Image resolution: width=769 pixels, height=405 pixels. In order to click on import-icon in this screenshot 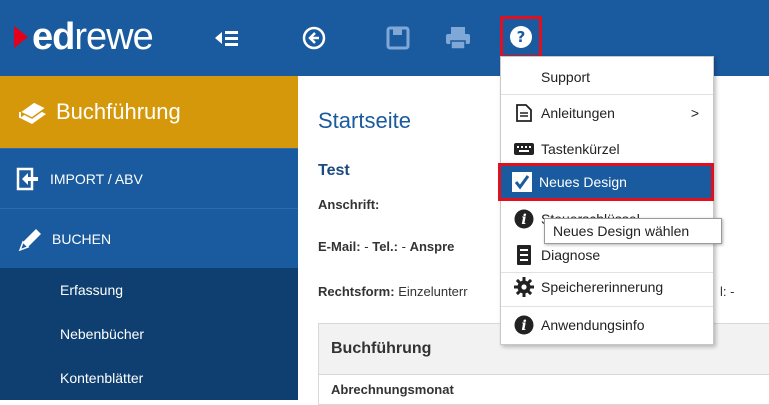, I will do `click(29, 179)`.